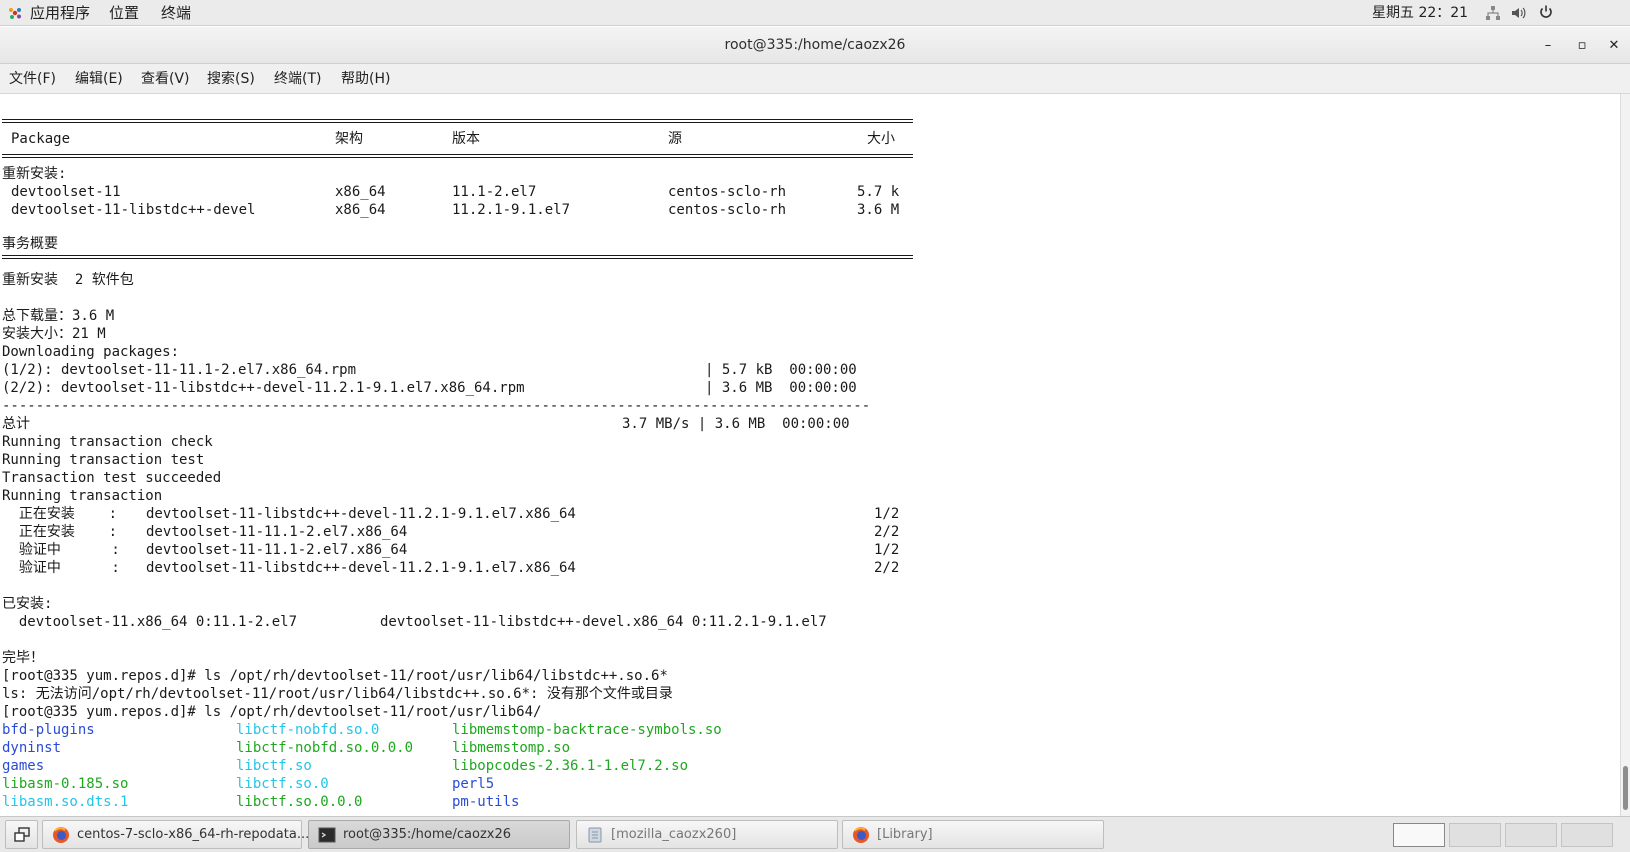 This screenshot has width=1630, height=852. What do you see at coordinates (34, 174) in the screenshot?
I see `reinstall-label: 重新安装:` at bounding box center [34, 174].